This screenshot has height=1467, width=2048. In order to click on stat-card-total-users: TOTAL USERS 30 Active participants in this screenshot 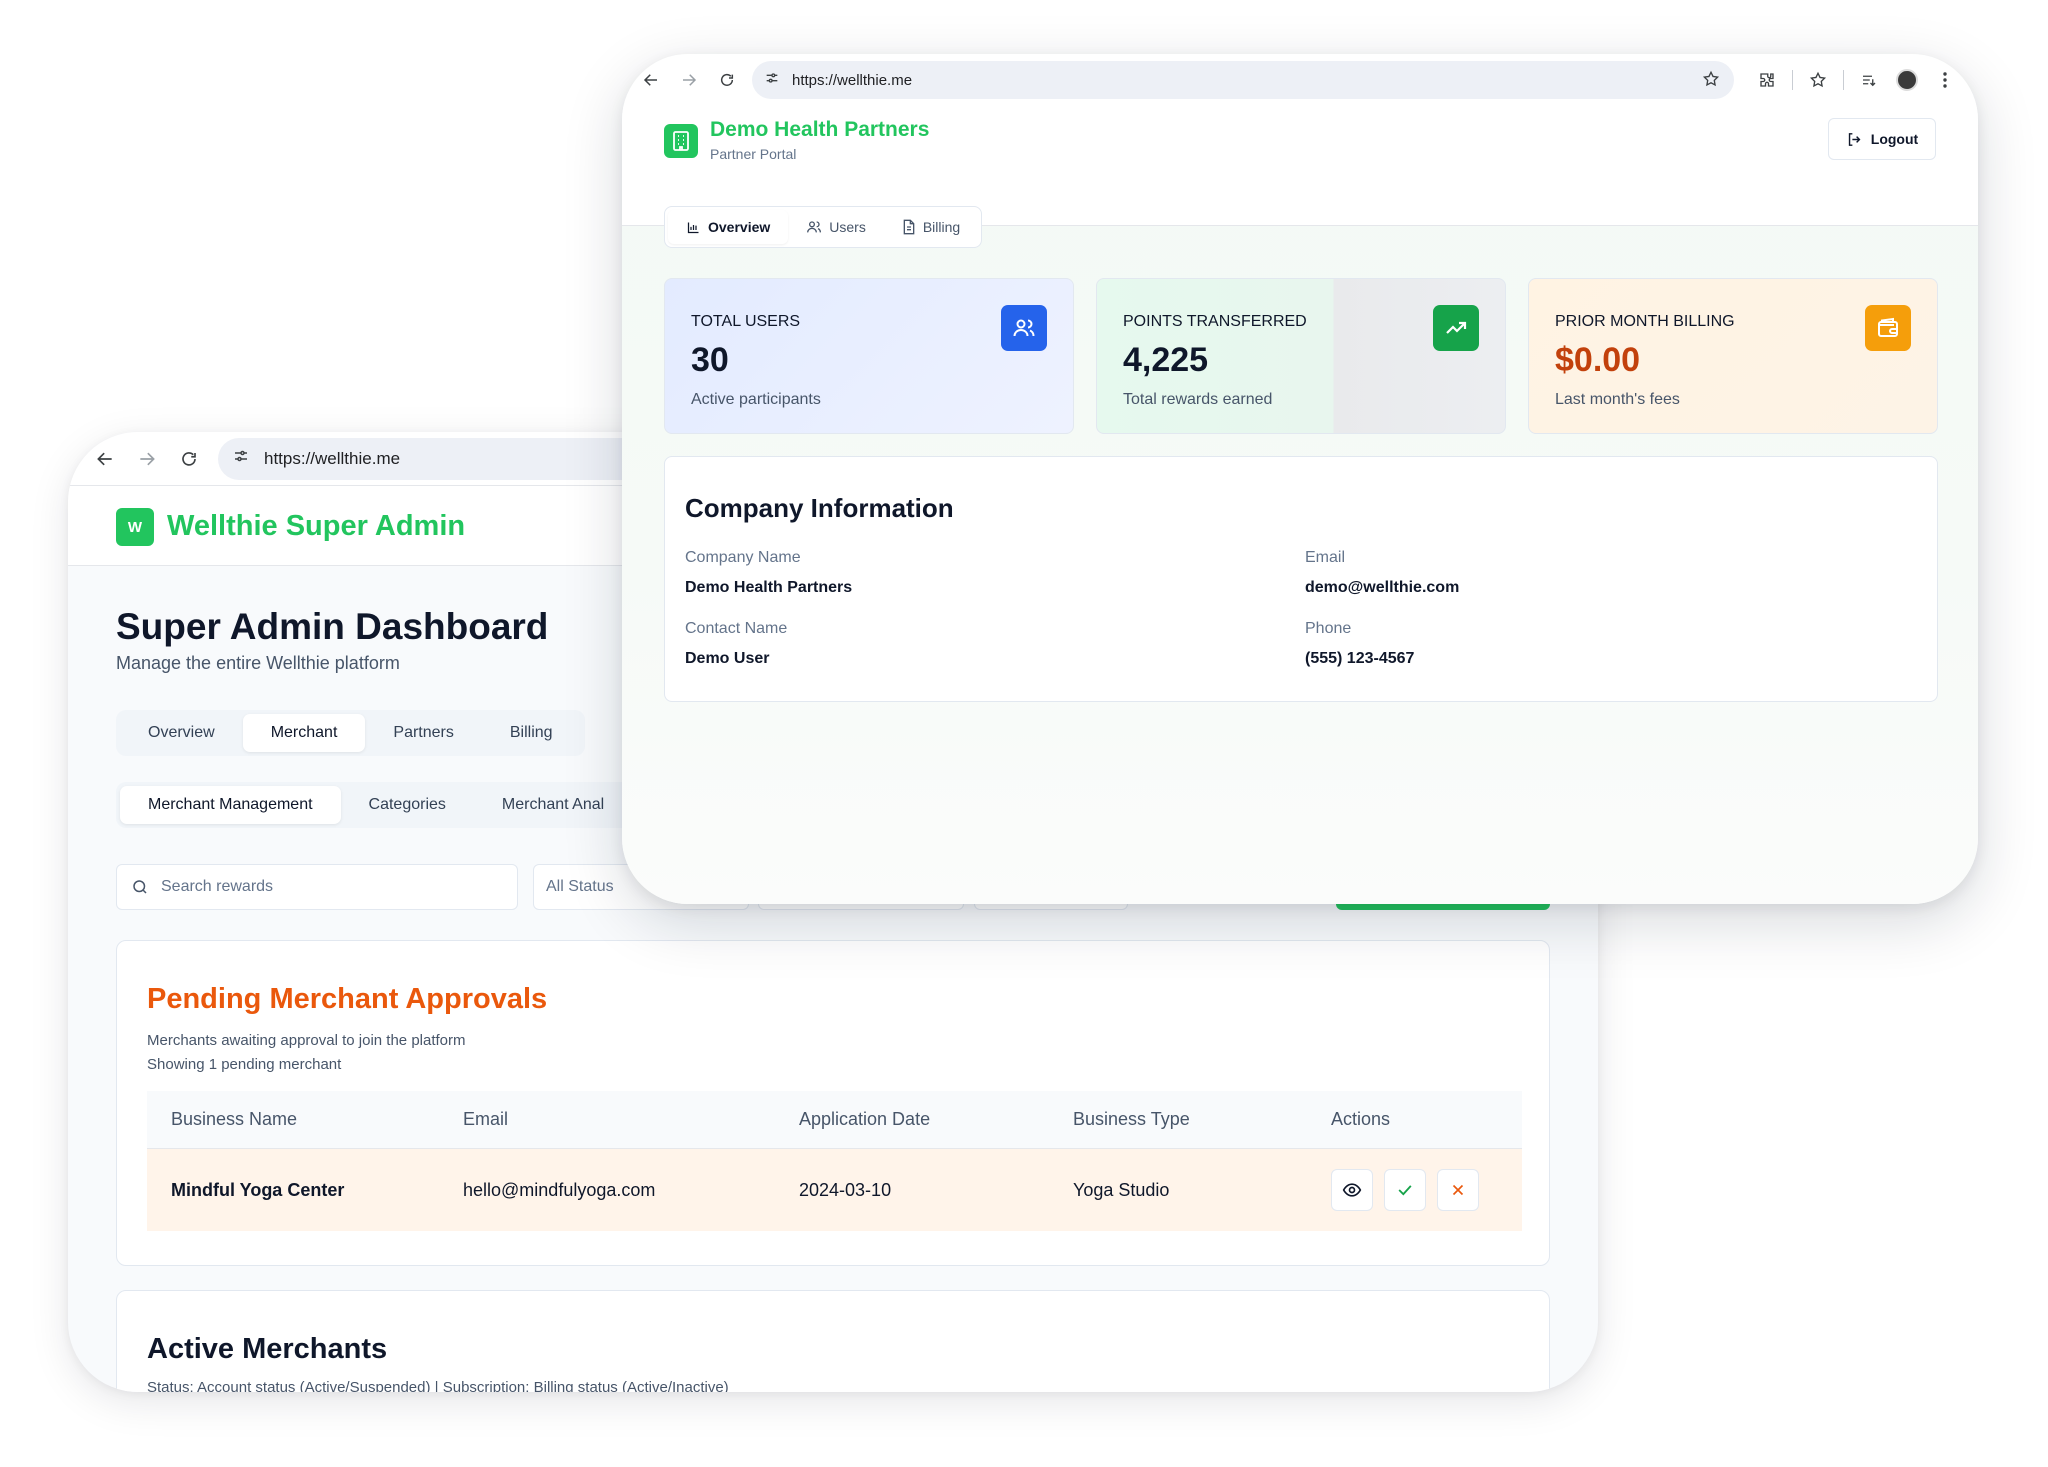, I will do `click(869, 356)`.